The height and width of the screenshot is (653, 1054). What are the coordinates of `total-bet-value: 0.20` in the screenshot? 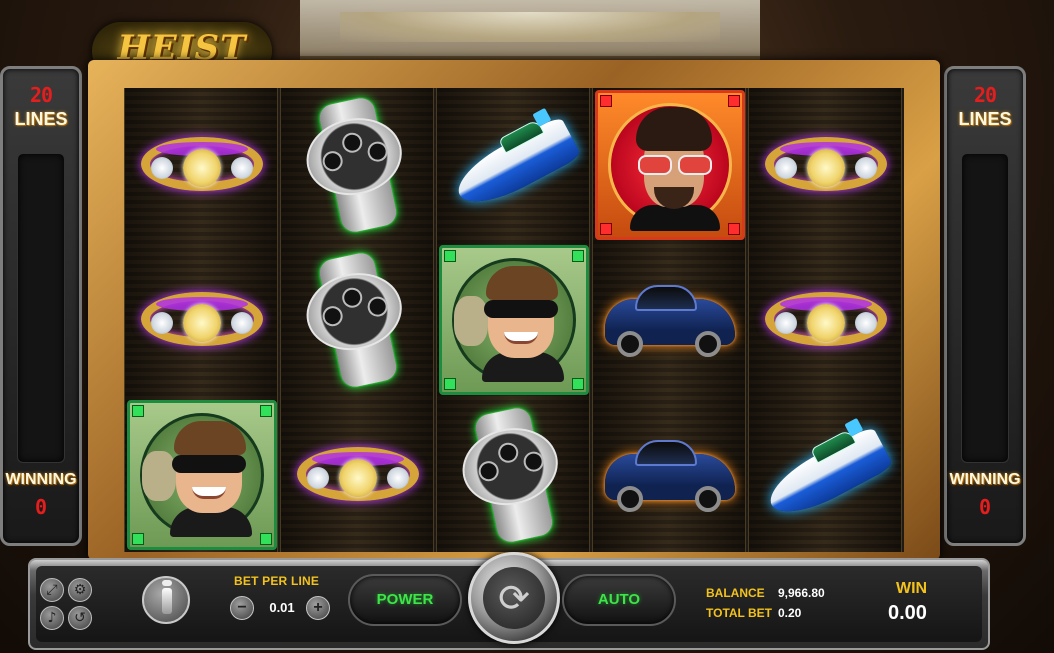 It's located at (790, 613).